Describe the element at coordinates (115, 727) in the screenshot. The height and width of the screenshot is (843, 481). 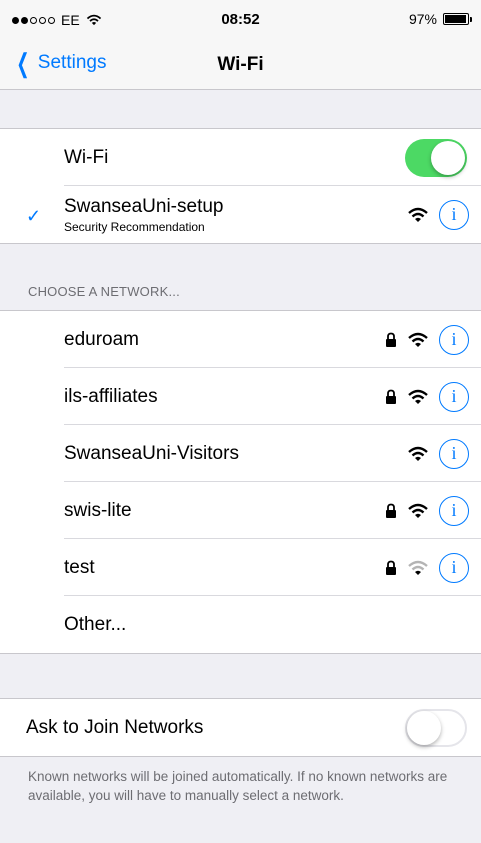
I see `ask-to-join-label: Ask to Join Networks` at that location.